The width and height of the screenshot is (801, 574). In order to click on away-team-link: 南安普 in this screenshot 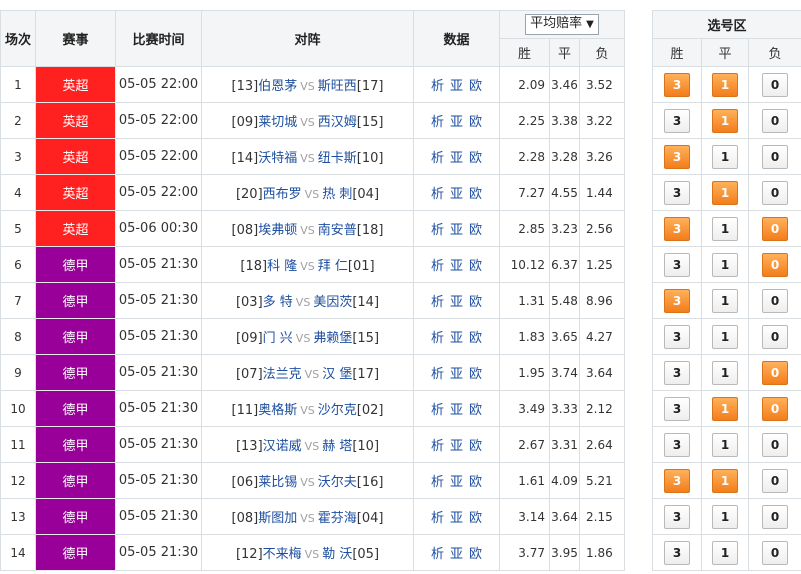, I will do `click(337, 230)`.